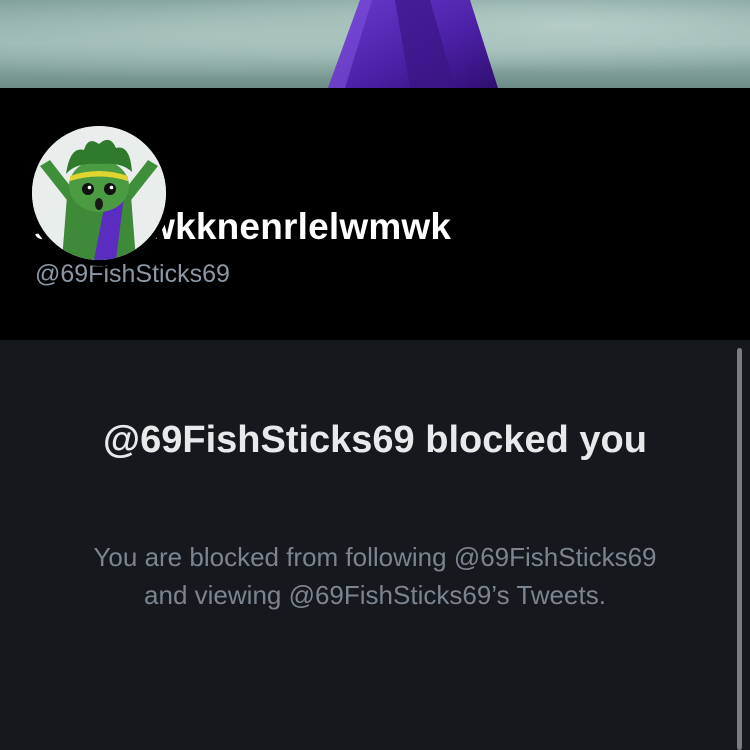 The height and width of the screenshot is (750, 750). I want to click on avatar, so click(99, 193).